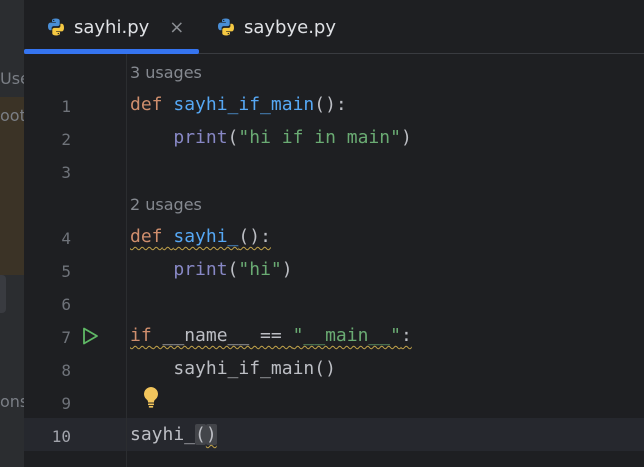 The image size is (644, 467). What do you see at coordinates (200, 434) in the screenshot?
I see `matched-paren: (` at bounding box center [200, 434].